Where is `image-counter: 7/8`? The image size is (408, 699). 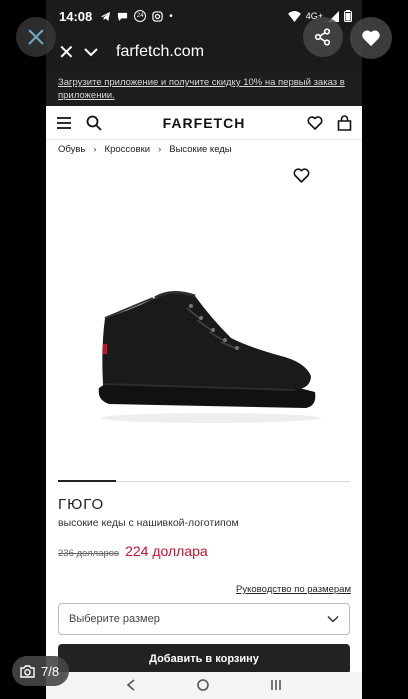 image-counter: 7/8 is located at coordinates (41, 671).